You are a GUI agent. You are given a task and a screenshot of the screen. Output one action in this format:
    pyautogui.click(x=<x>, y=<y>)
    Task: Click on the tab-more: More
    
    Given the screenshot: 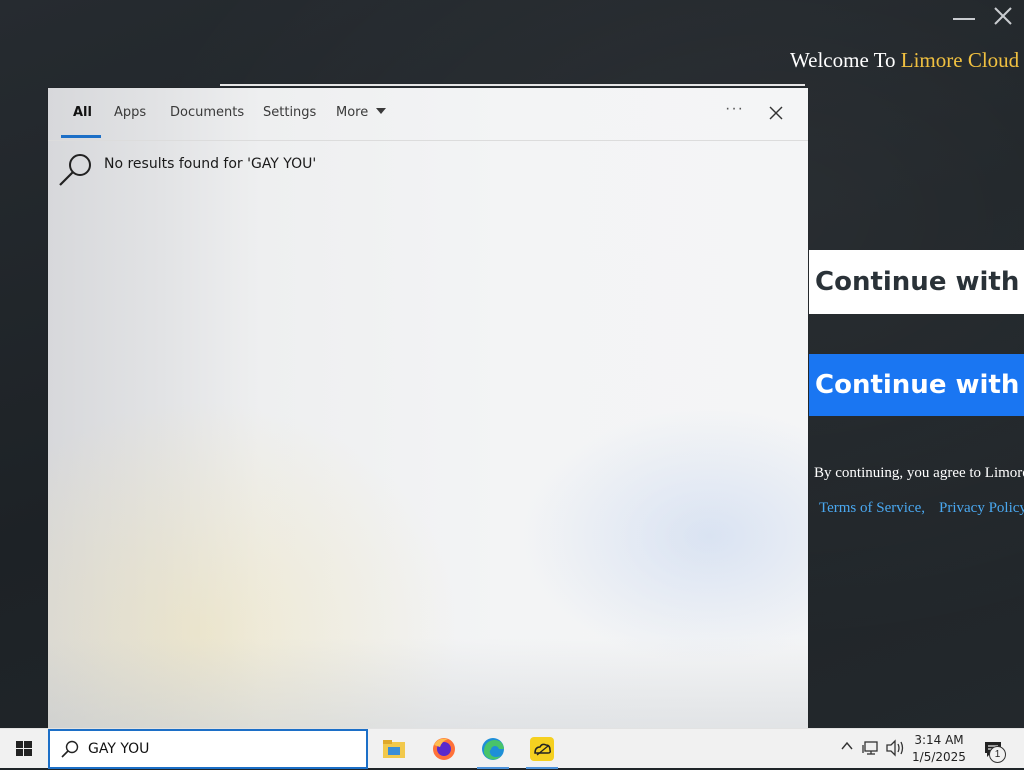 What is the action you would take?
    pyautogui.click(x=361, y=112)
    